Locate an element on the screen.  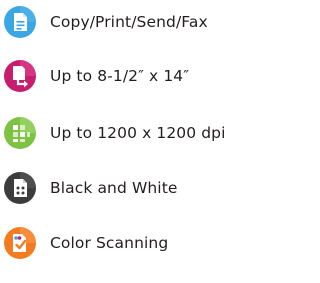
feature-label: Up to 1200 x 1200 dpi is located at coordinates (138, 133).